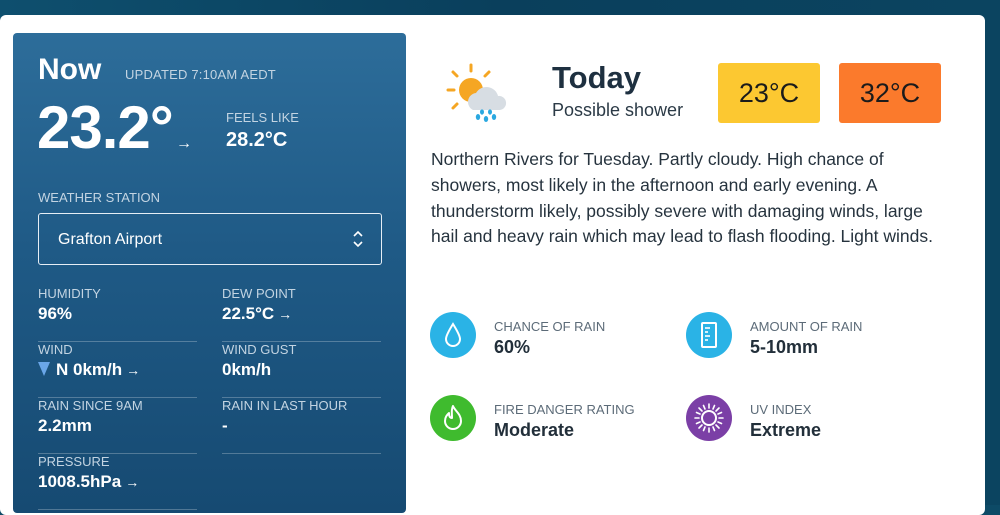 This screenshot has width=1000, height=515. Describe the element at coordinates (259, 349) in the screenshot. I see `stat-label: WIND GUST` at that location.